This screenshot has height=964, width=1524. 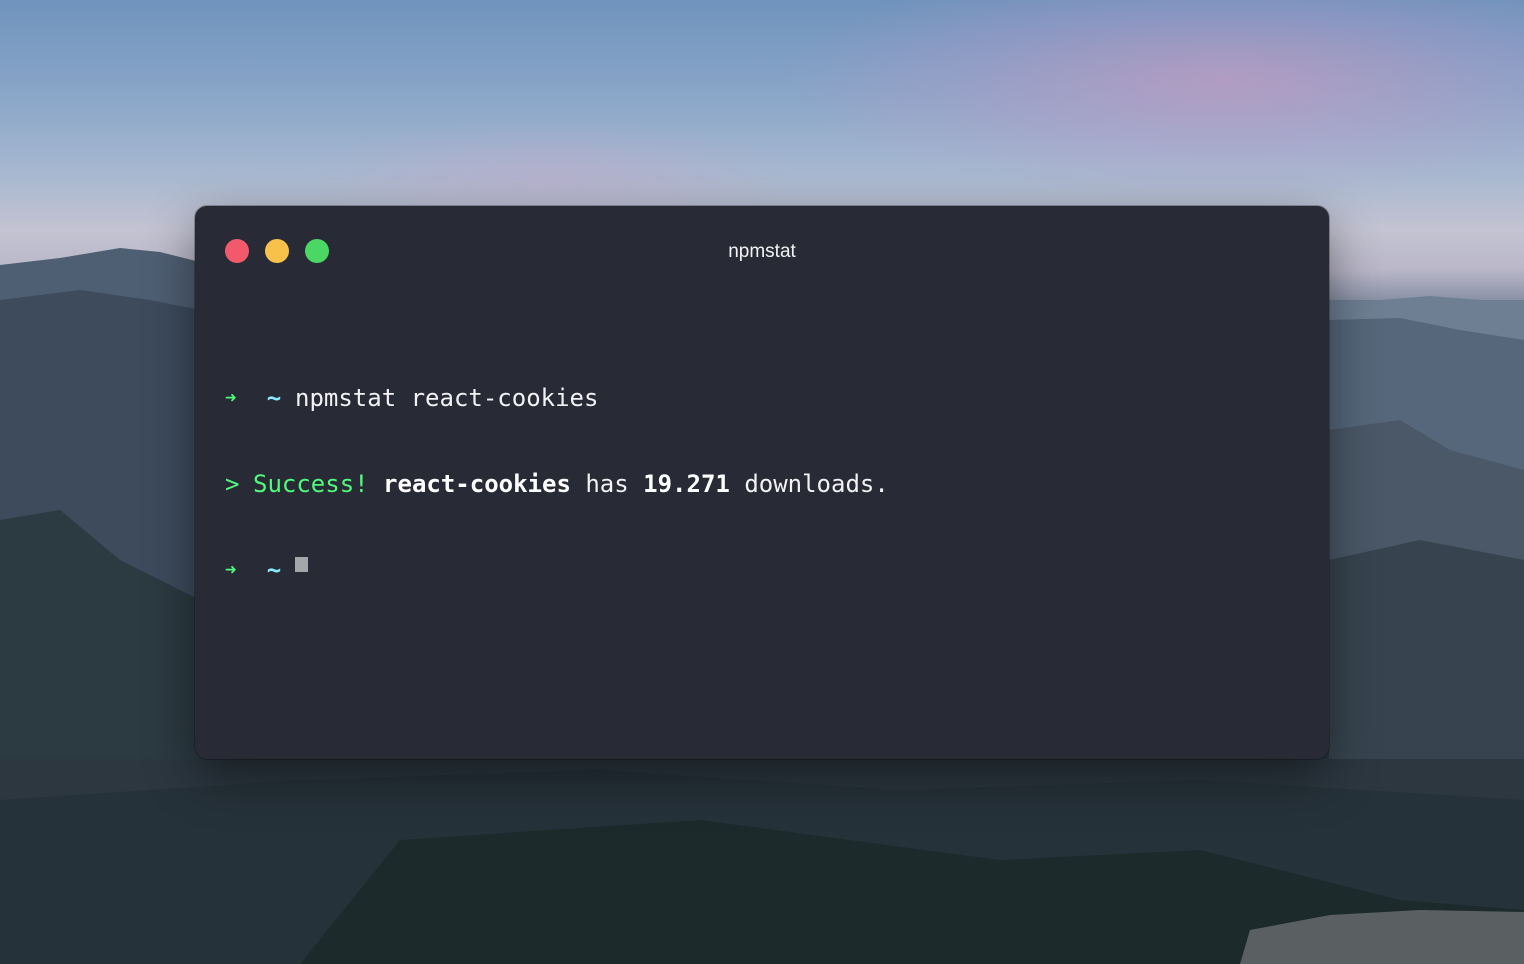 I want to click on output-marker: >, so click(x=232, y=484).